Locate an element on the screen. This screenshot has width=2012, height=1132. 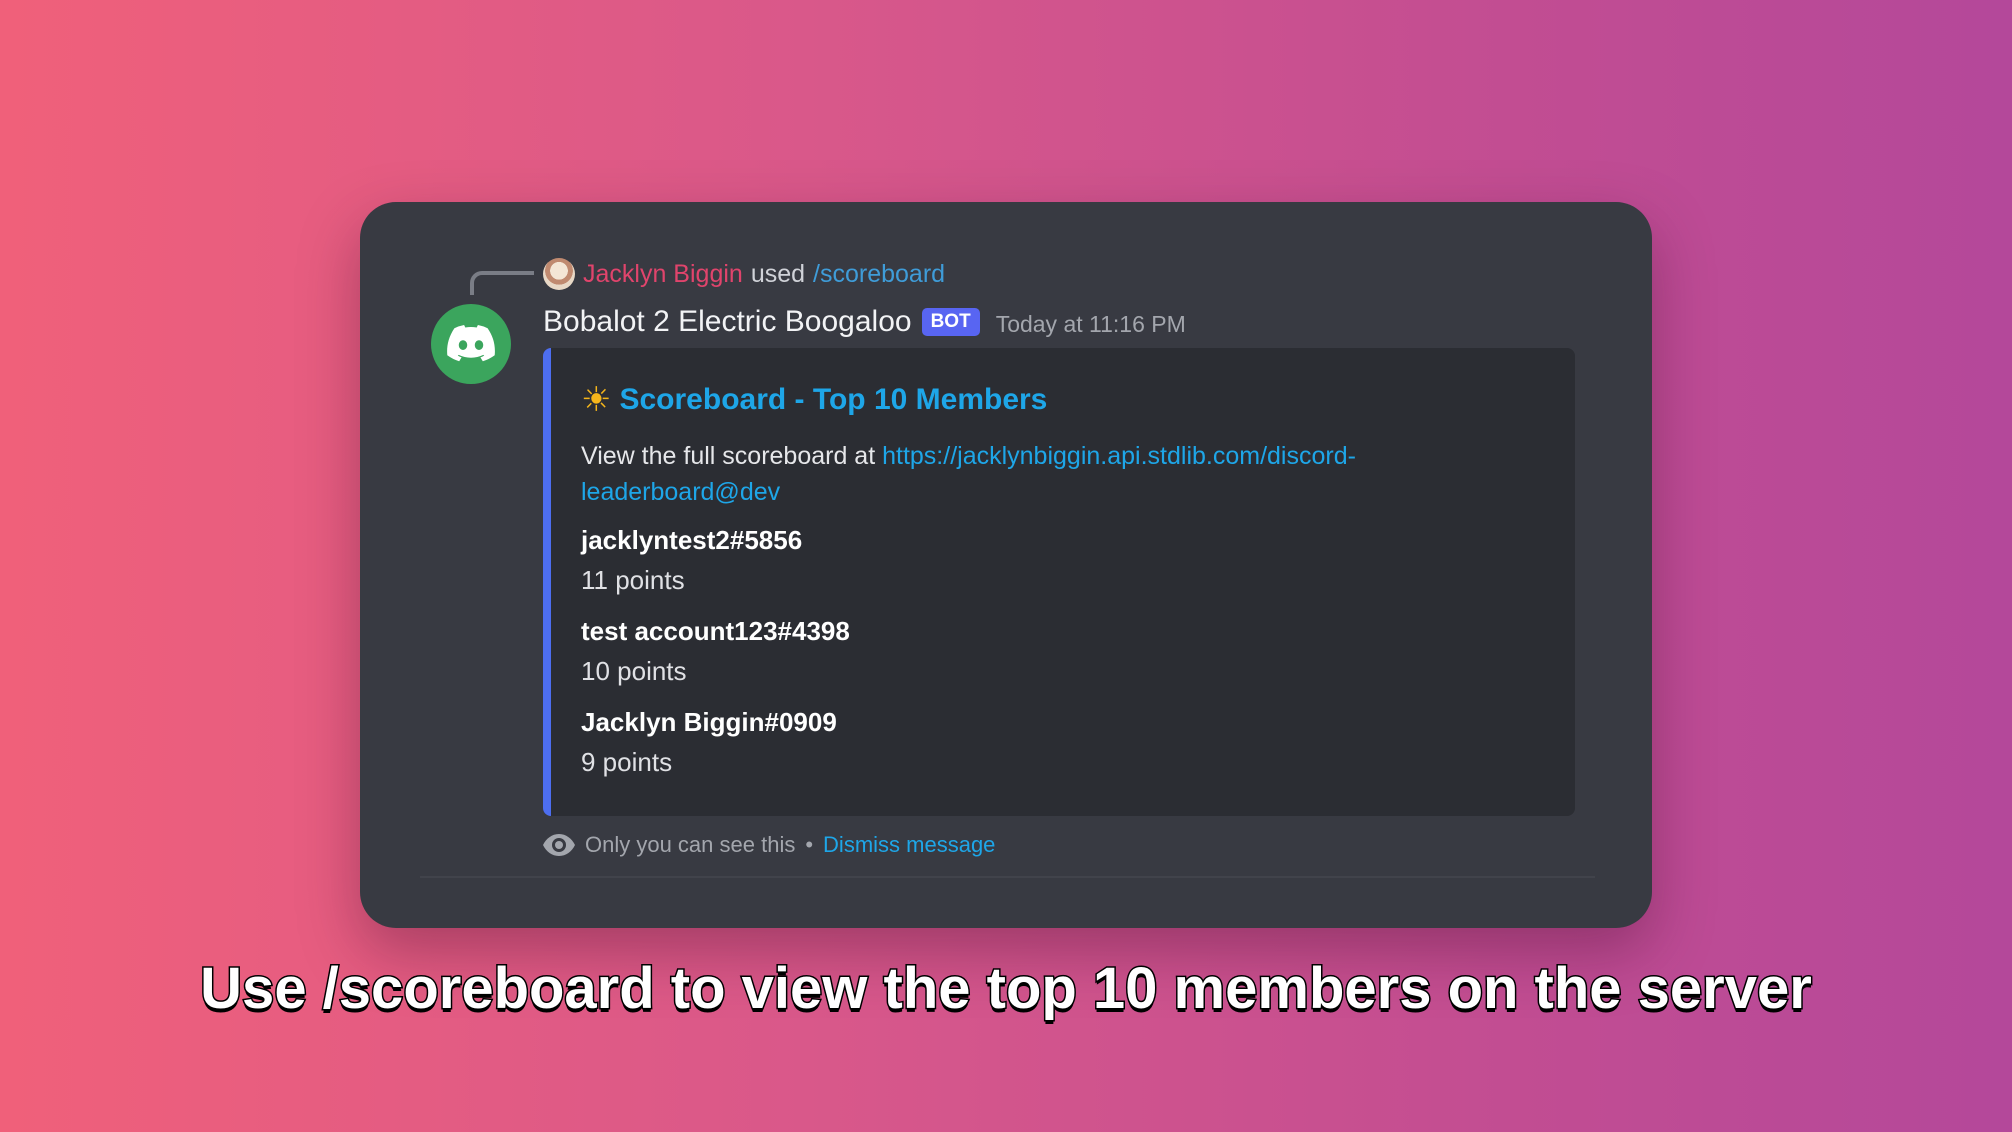
bot-badge: BOT is located at coordinates (950, 322).